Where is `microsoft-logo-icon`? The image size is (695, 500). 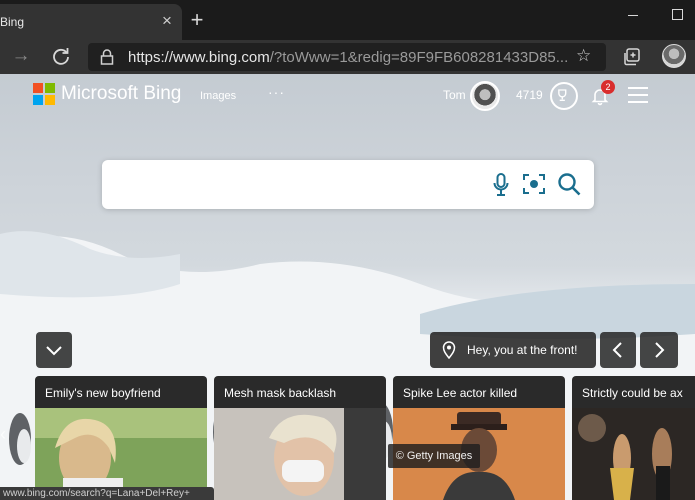 microsoft-logo-icon is located at coordinates (44, 94).